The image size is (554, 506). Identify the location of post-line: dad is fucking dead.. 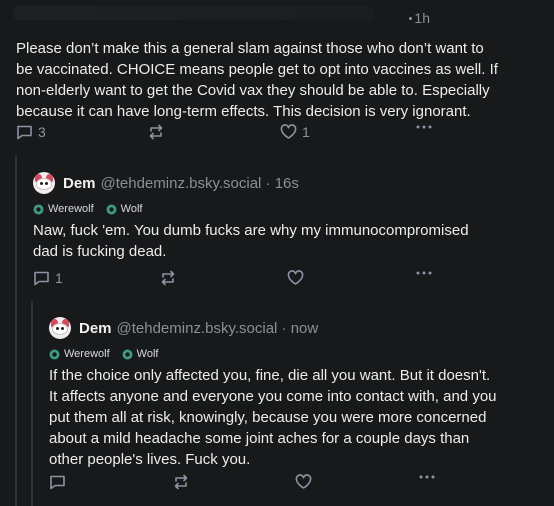
(100, 251).